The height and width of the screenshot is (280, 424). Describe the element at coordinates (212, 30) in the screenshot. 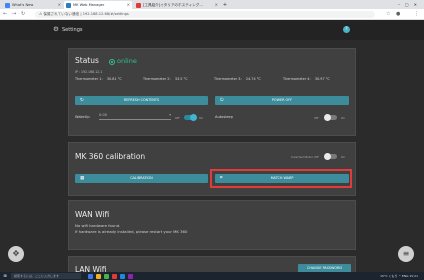

I see `app-header: ⚙ Settings ?` at that location.